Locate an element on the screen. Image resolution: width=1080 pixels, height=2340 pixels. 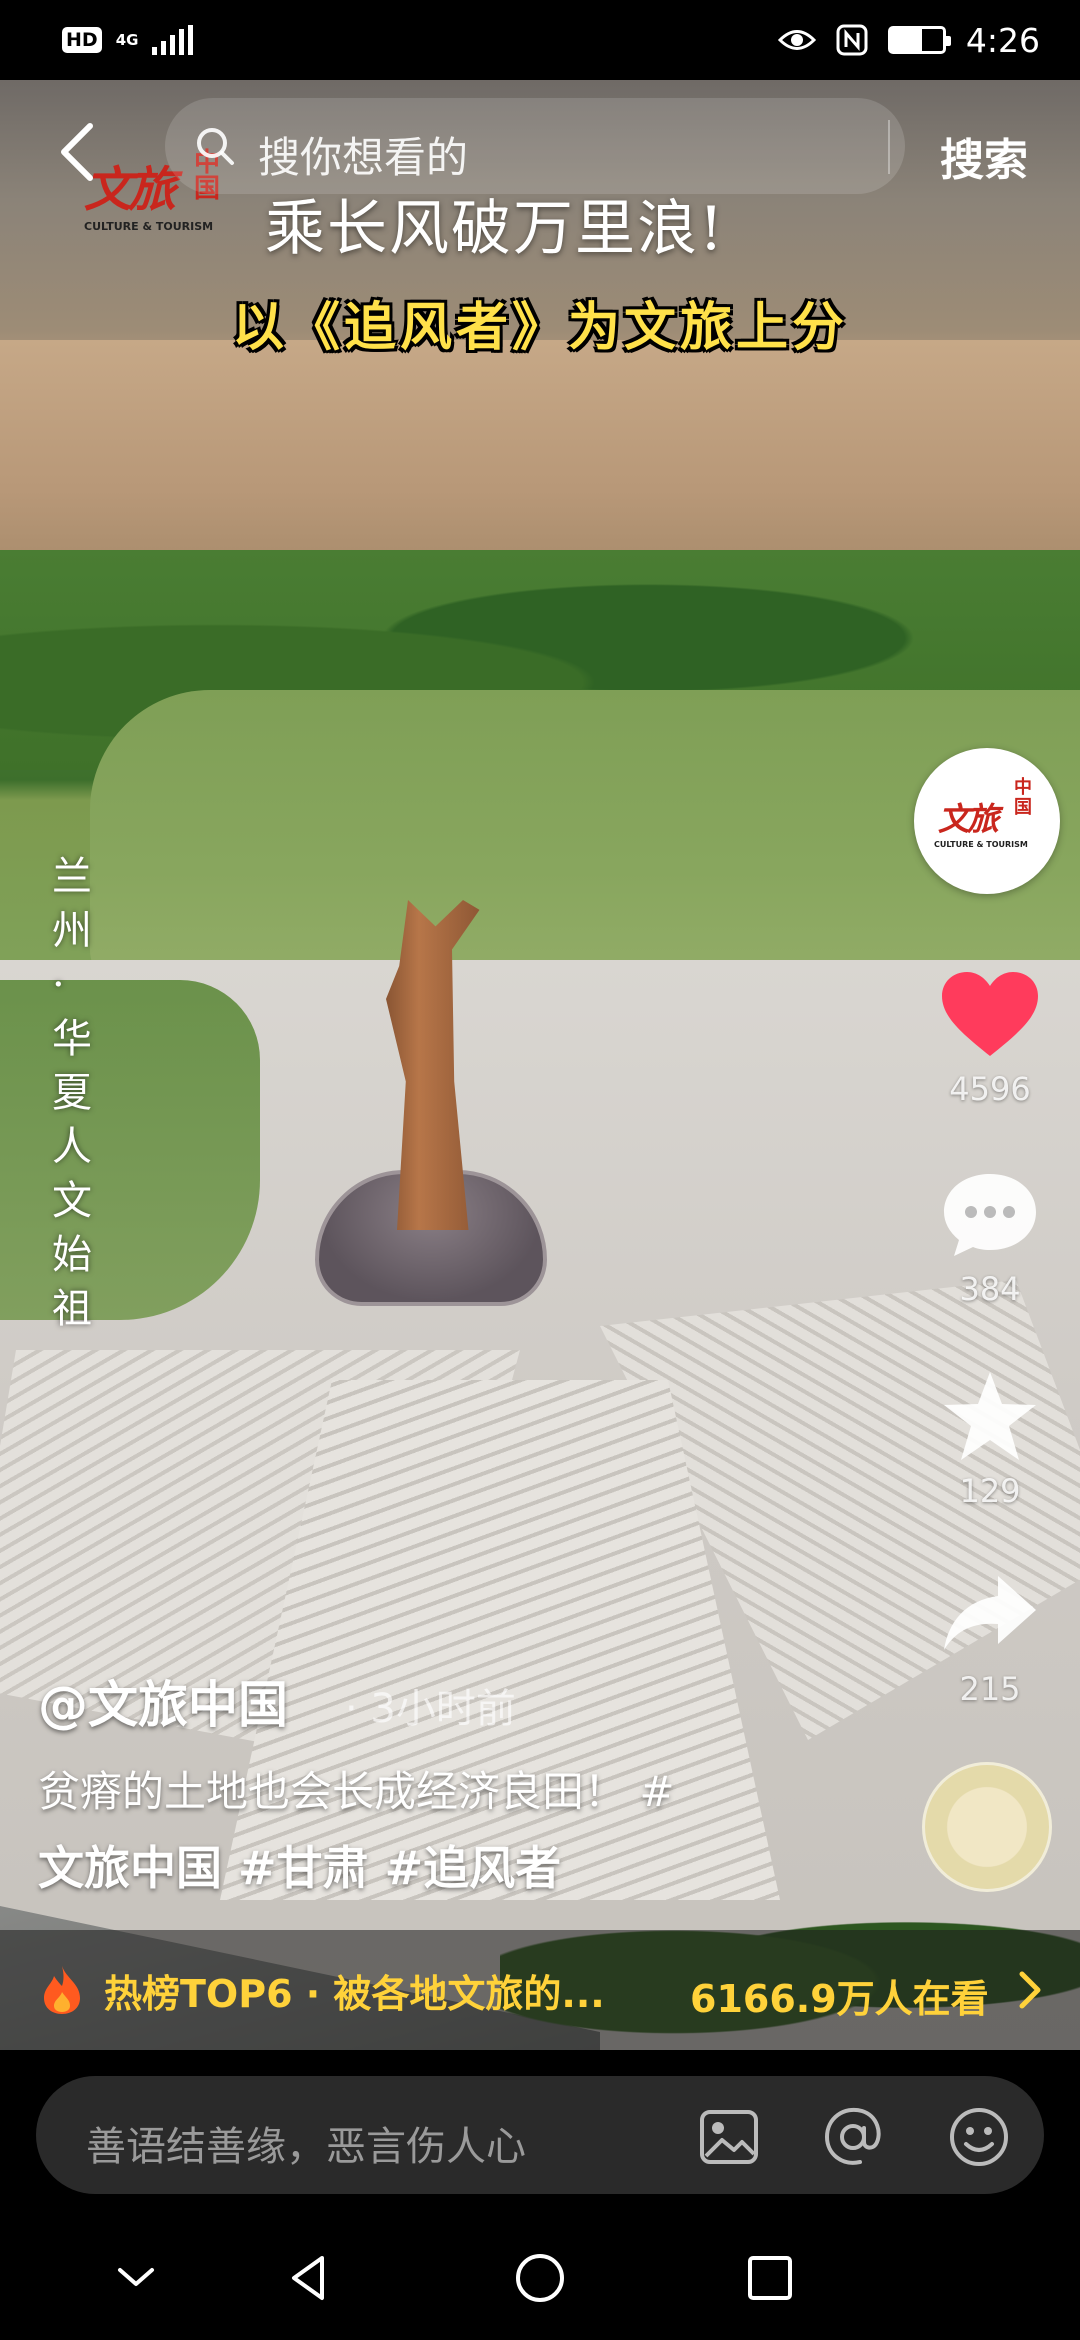
comment-button: 384 is located at coordinates (990, 1239).